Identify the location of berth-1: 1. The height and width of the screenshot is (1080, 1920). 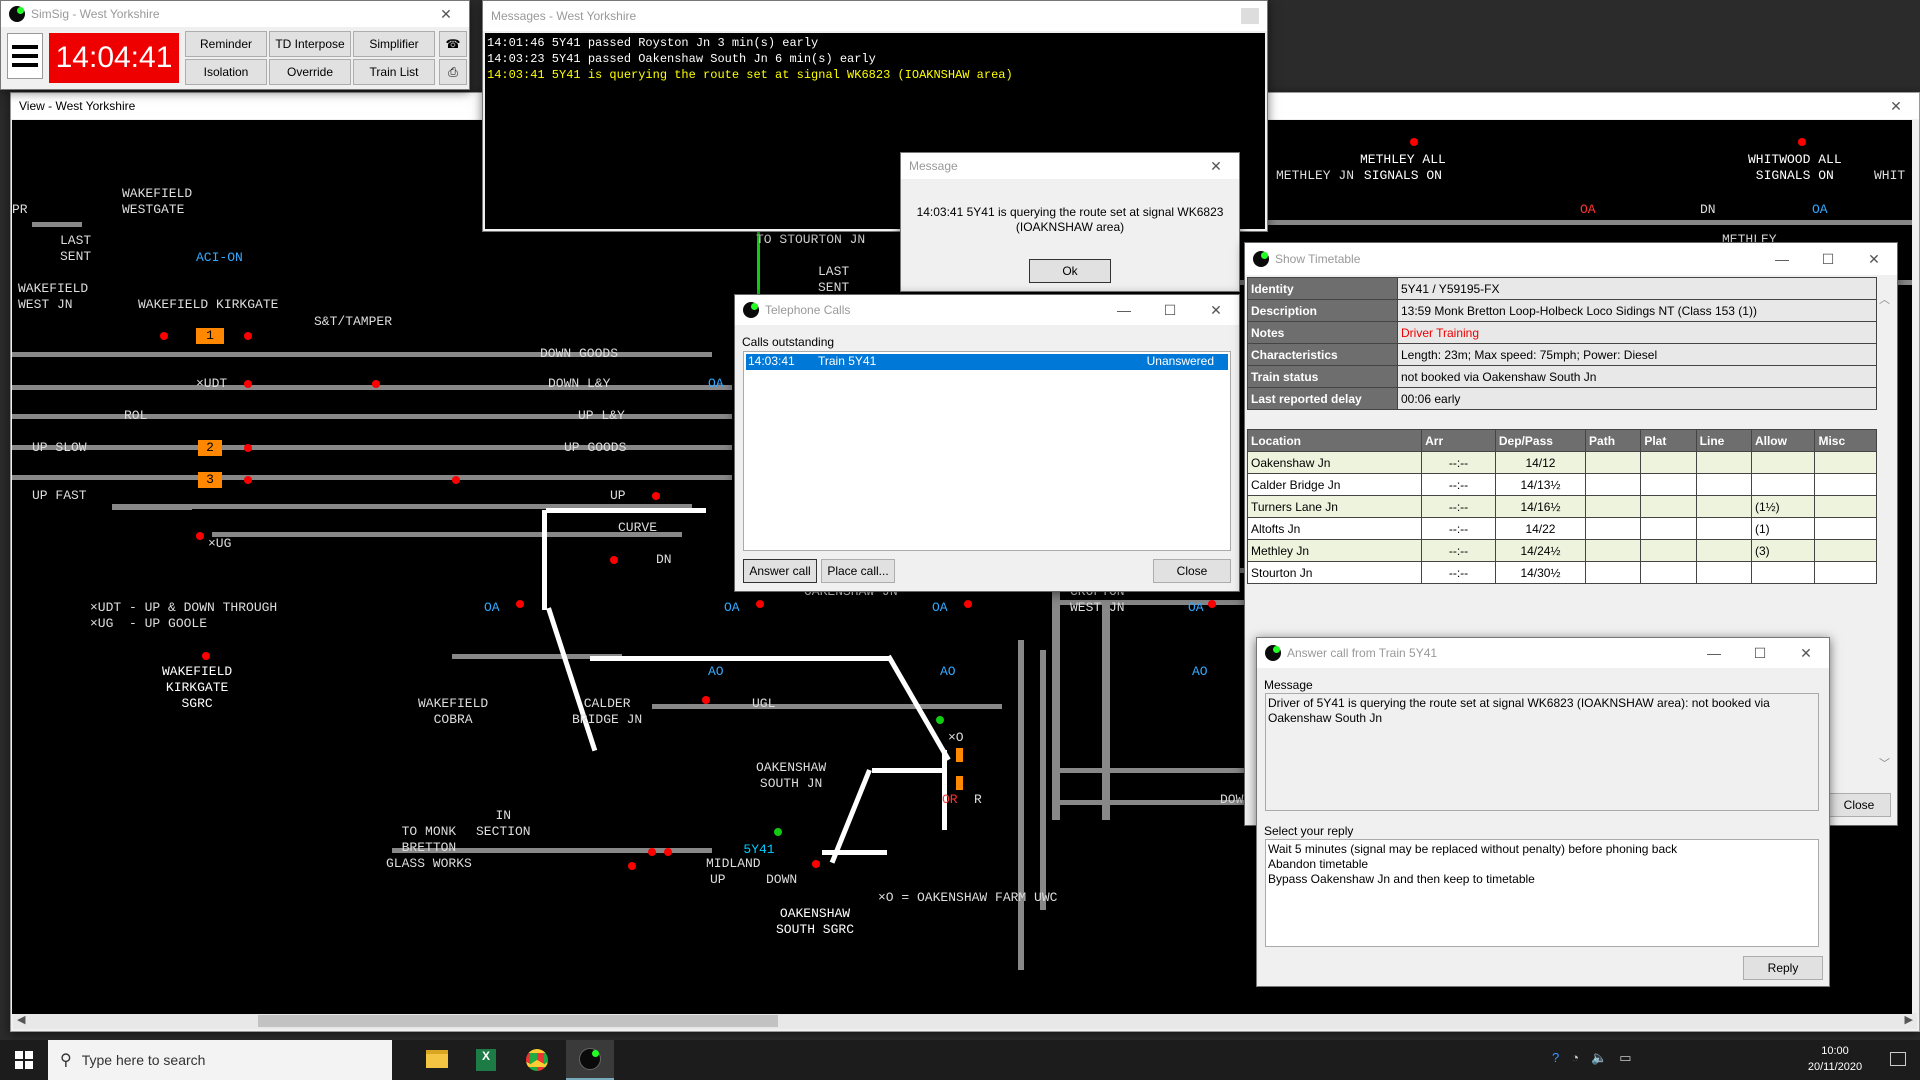
(210, 336).